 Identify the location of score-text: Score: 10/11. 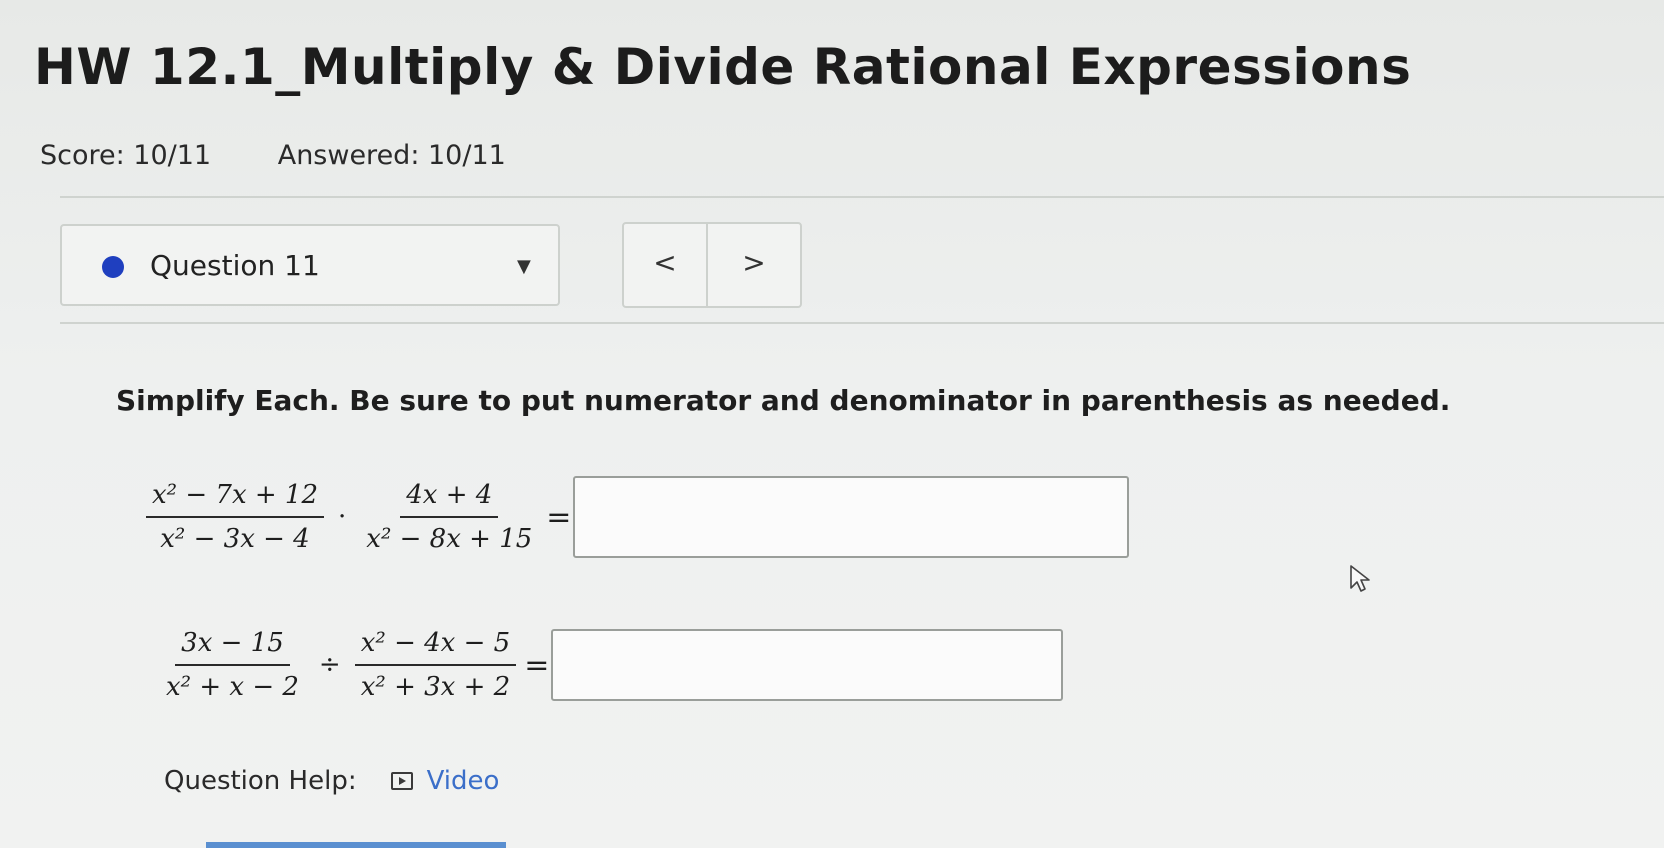
(126, 155).